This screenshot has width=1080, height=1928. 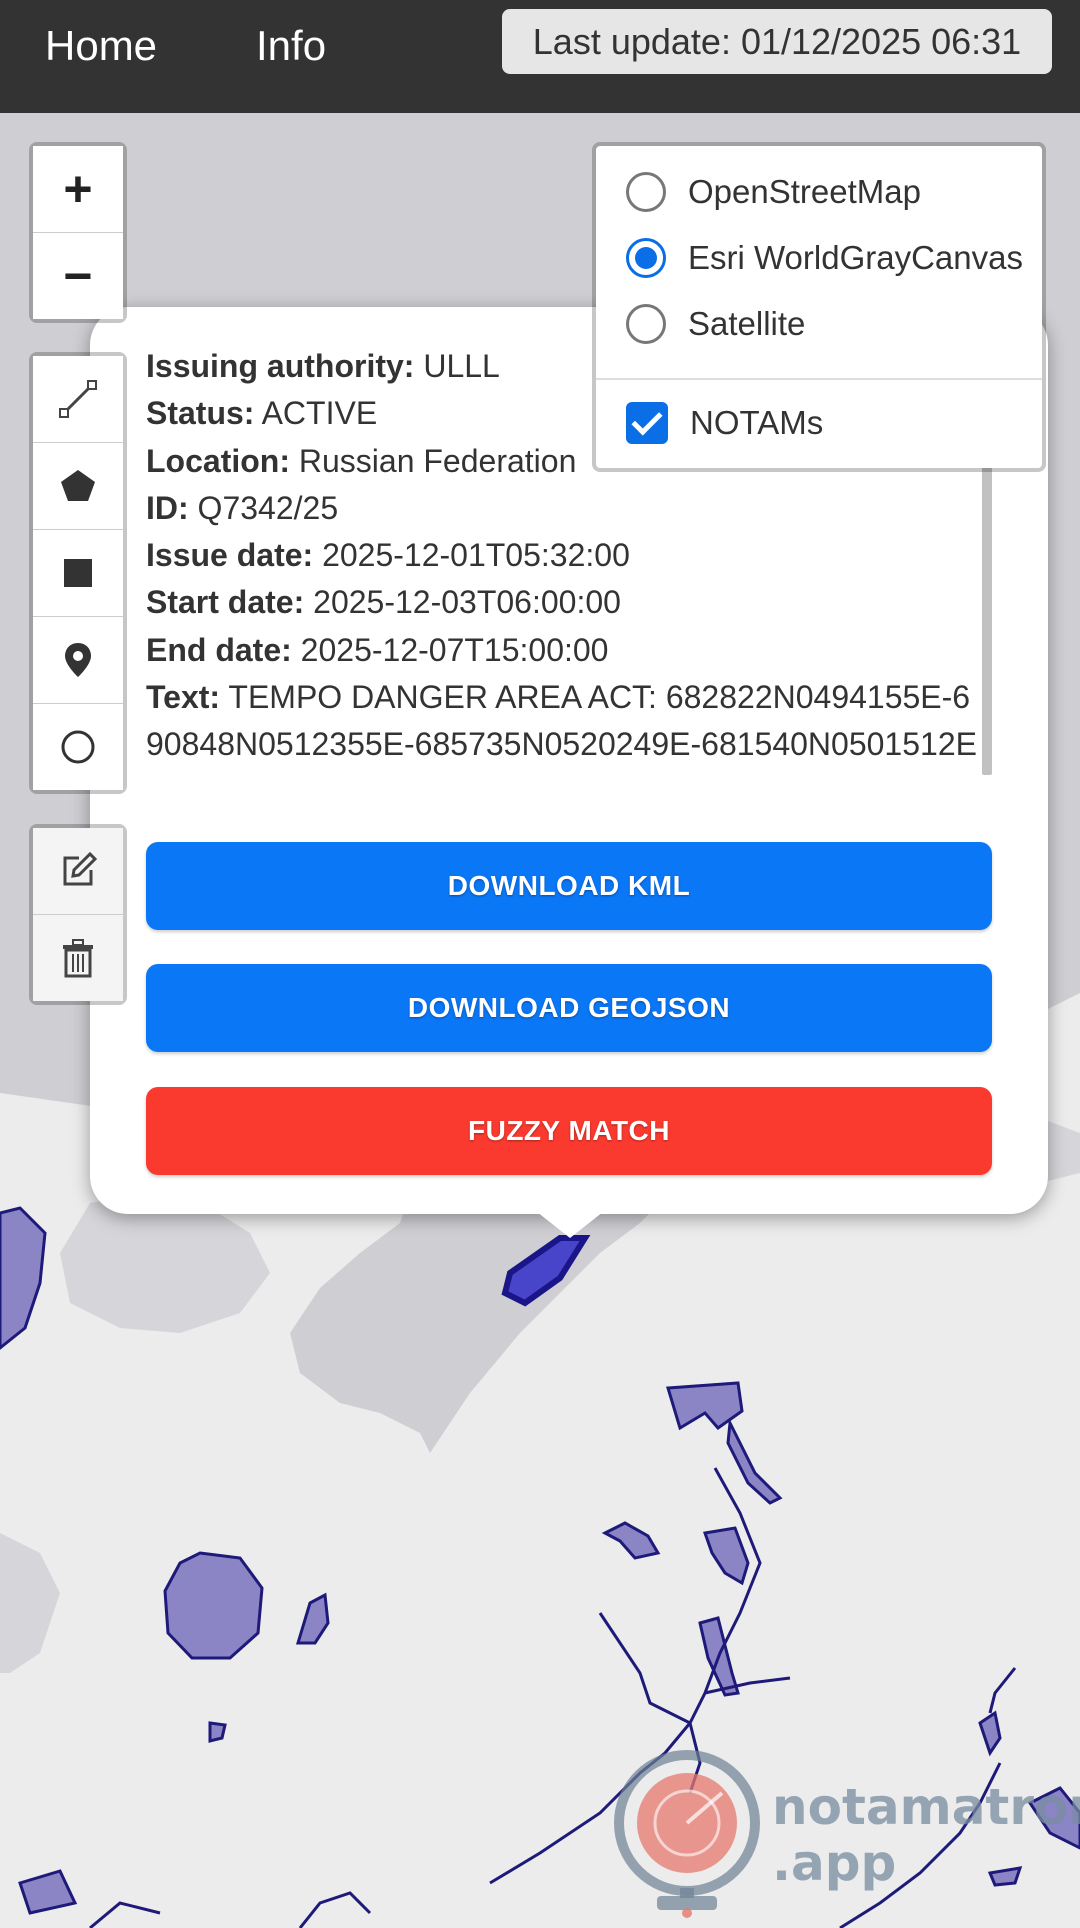 I want to click on field-label: End date:, so click(x=219, y=649).